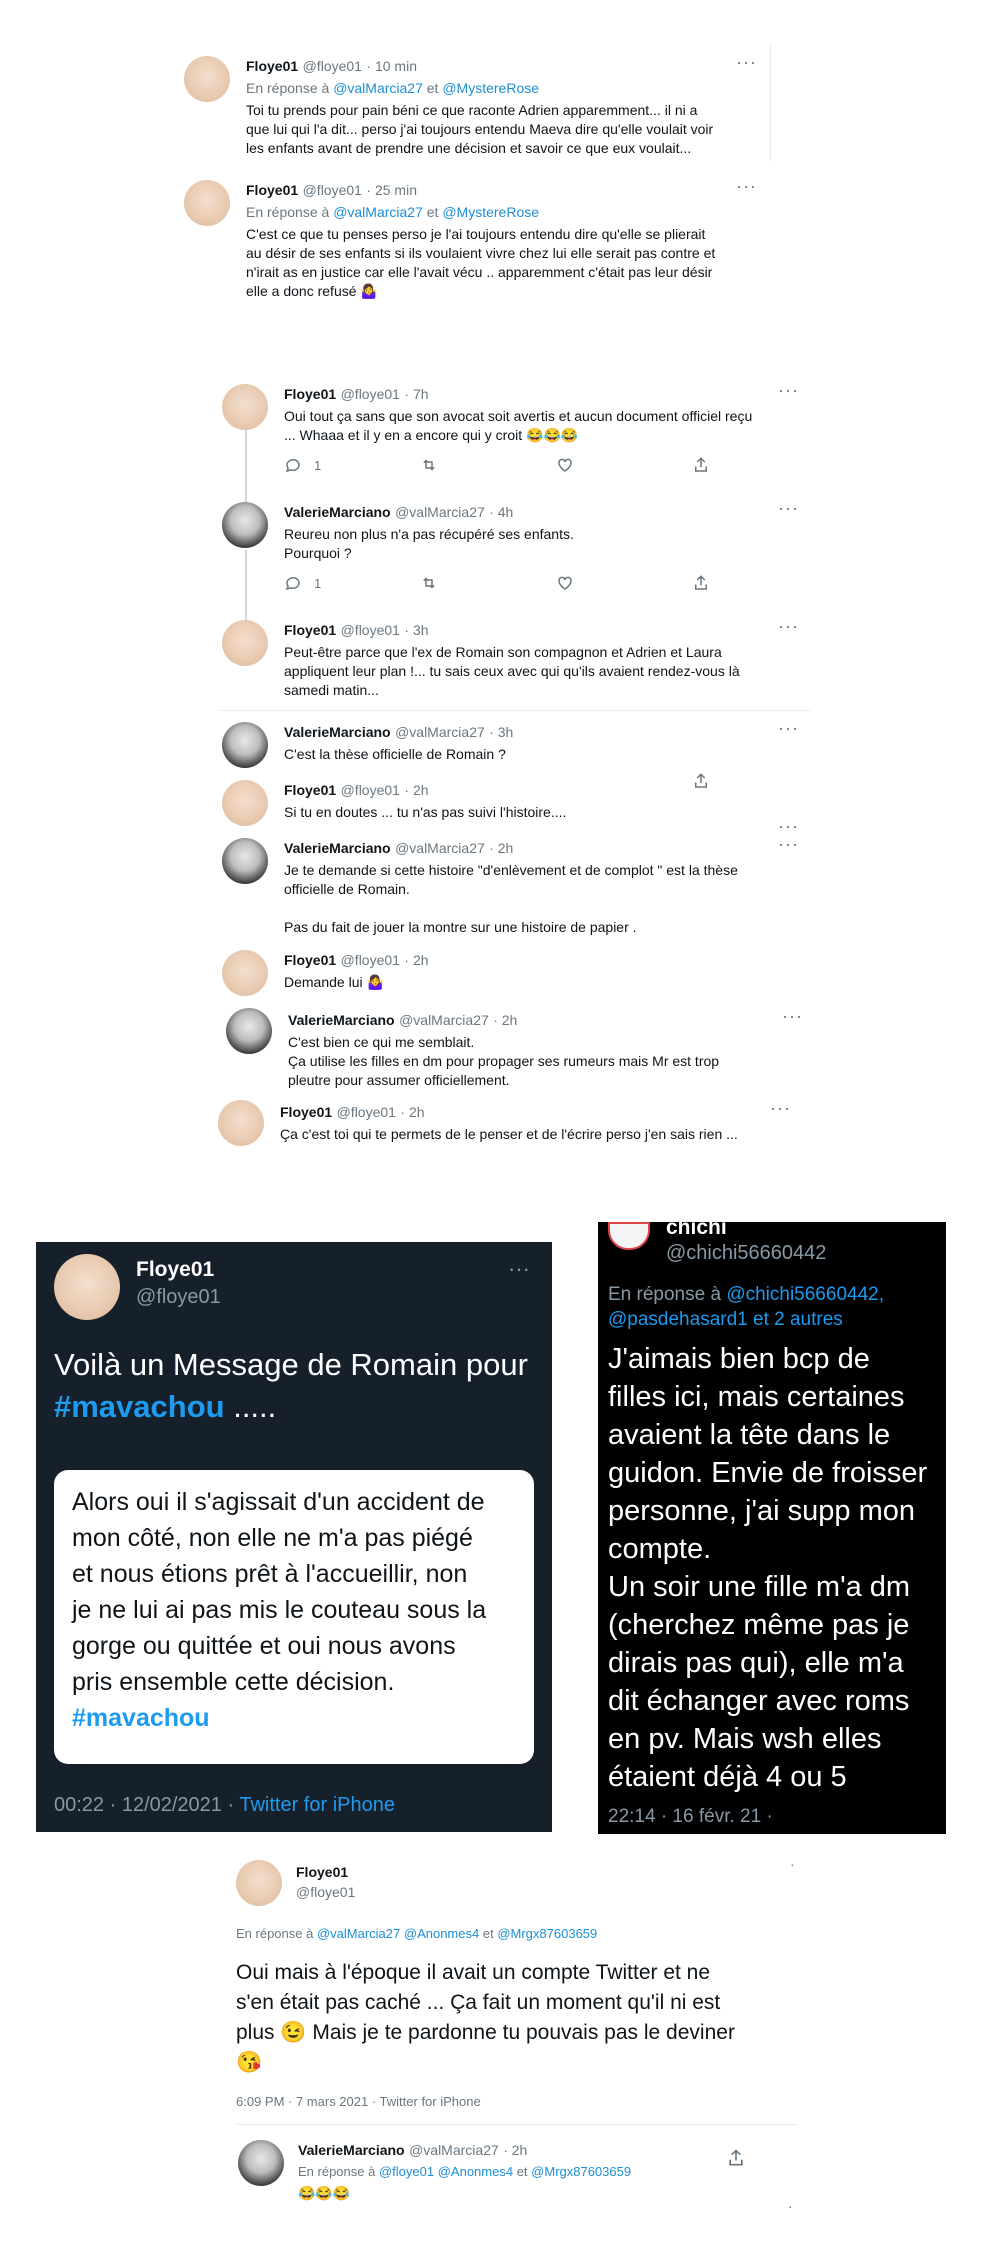  What do you see at coordinates (501, 512) in the screenshot?
I see `tweet-time: · 4h` at bounding box center [501, 512].